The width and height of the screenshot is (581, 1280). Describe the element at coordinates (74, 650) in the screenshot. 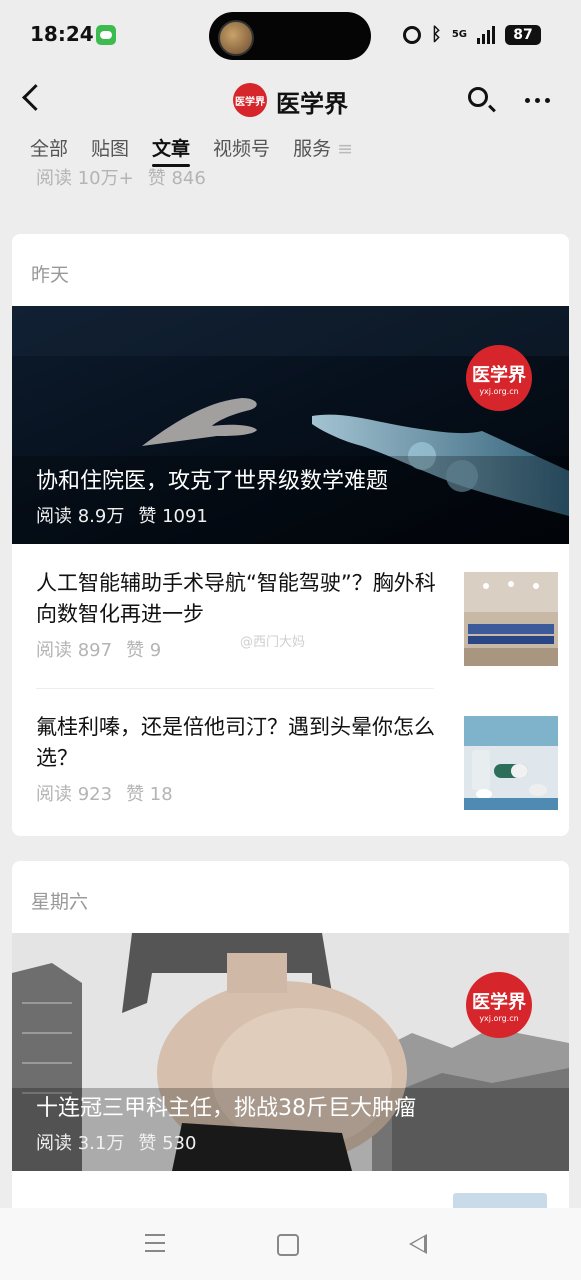

I see `read-count: 阅读 897` at that location.